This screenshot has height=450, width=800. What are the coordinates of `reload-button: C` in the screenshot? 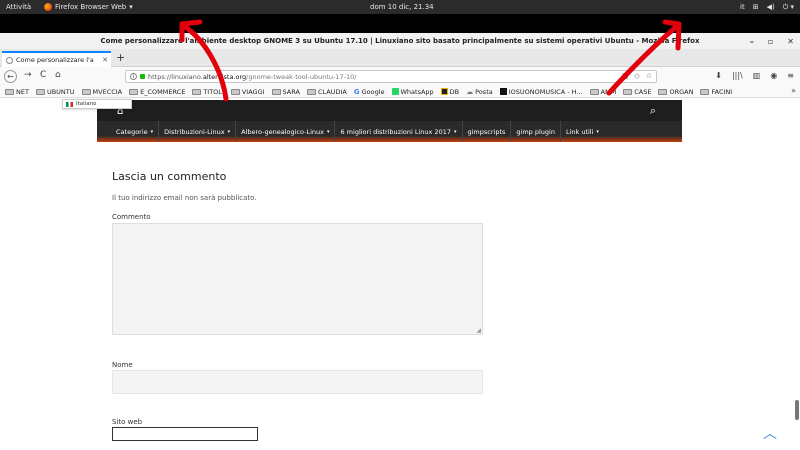 It's located at (43, 75).